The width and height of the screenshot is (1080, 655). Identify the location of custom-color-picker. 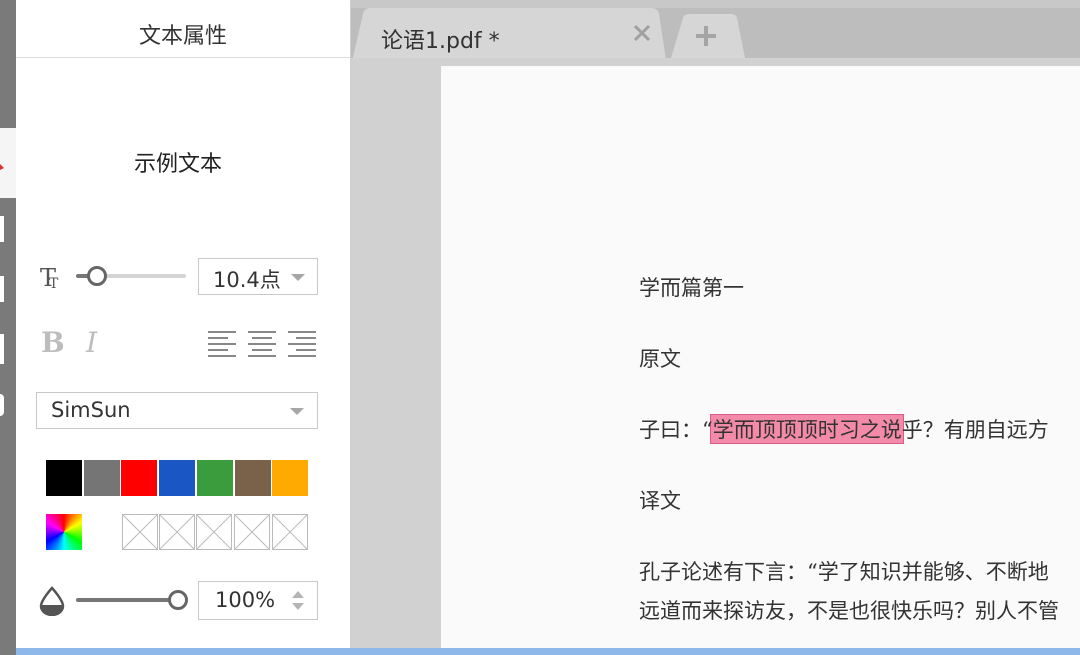
(64, 532).